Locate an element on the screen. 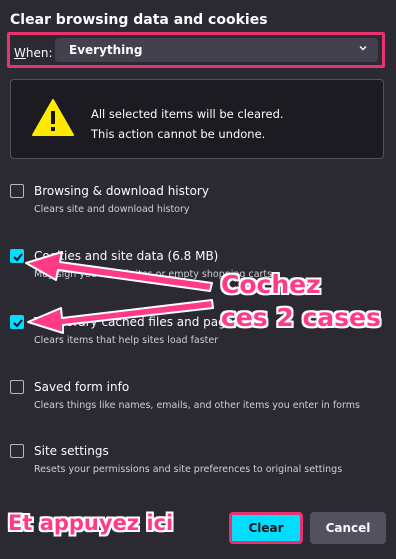 Image resolution: width=396 pixels, height=559 pixels. clear-button: Clear is located at coordinates (266, 528).